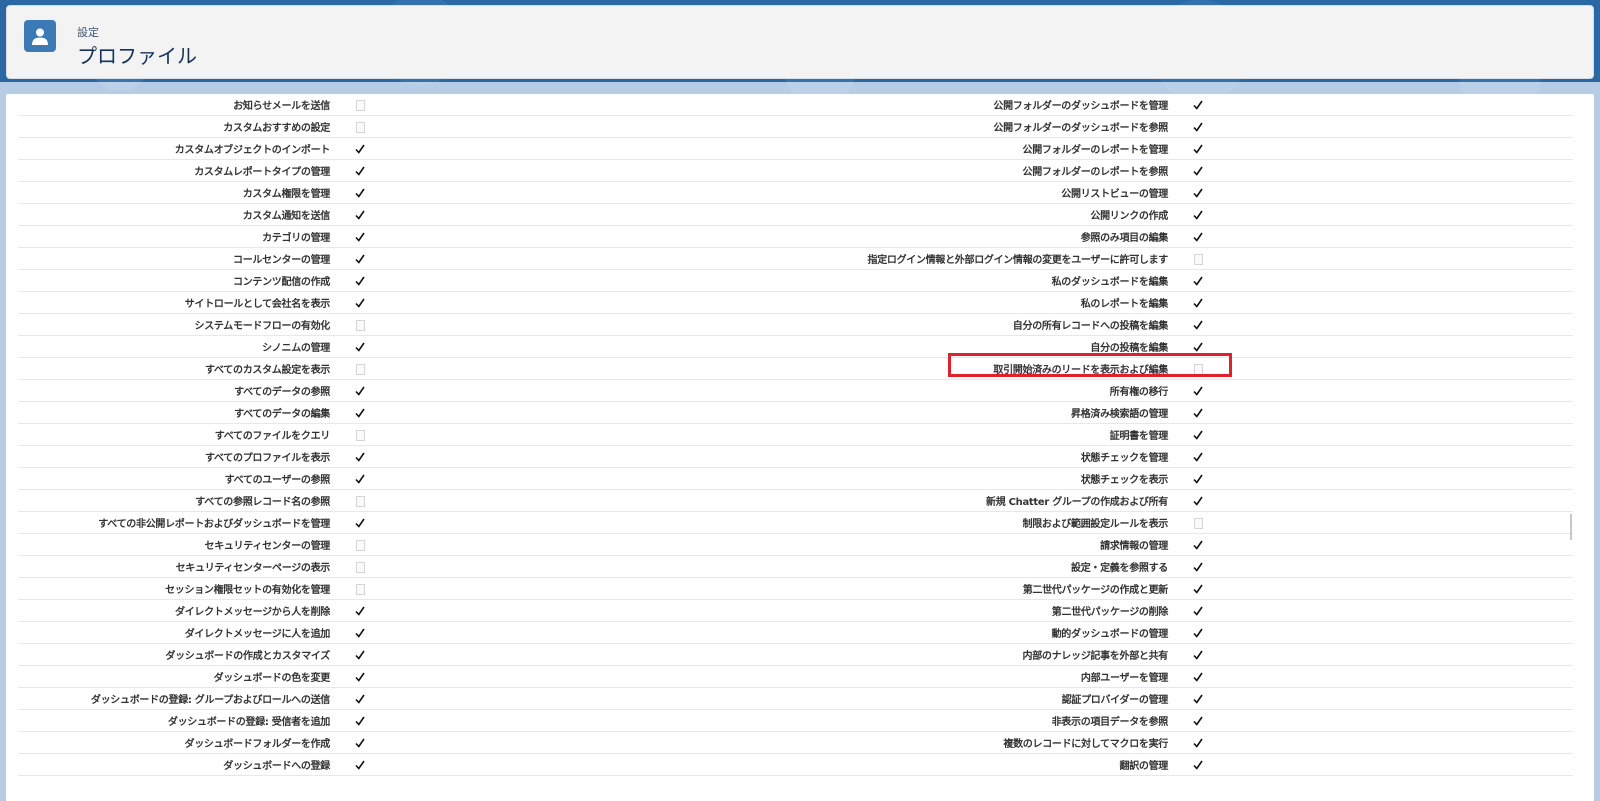 Image resolution: width=1600 pixels, height=801 pixels. I want to click on table-row: カスタム通知を送信 公開リンクの作成, so click(795, 214).